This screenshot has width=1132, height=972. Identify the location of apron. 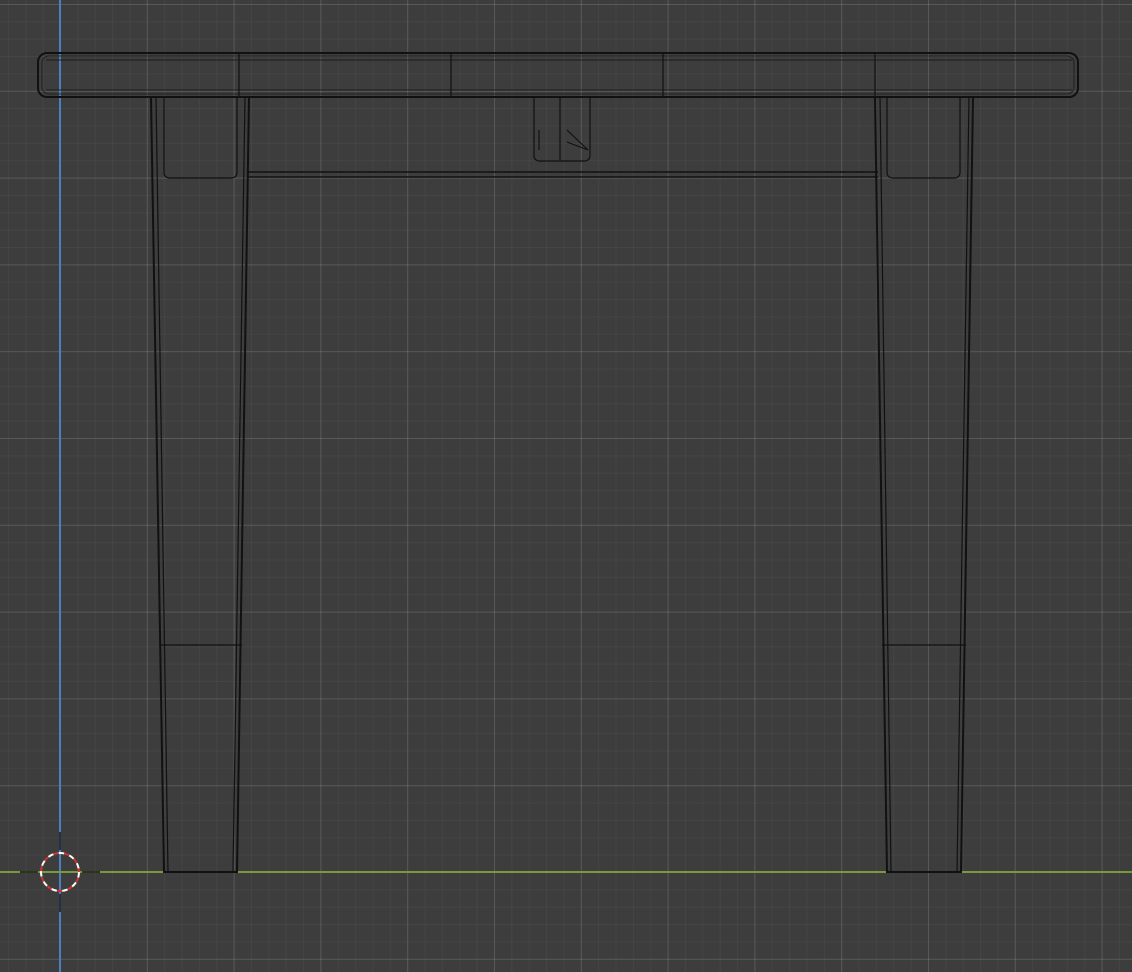
(563, 174).